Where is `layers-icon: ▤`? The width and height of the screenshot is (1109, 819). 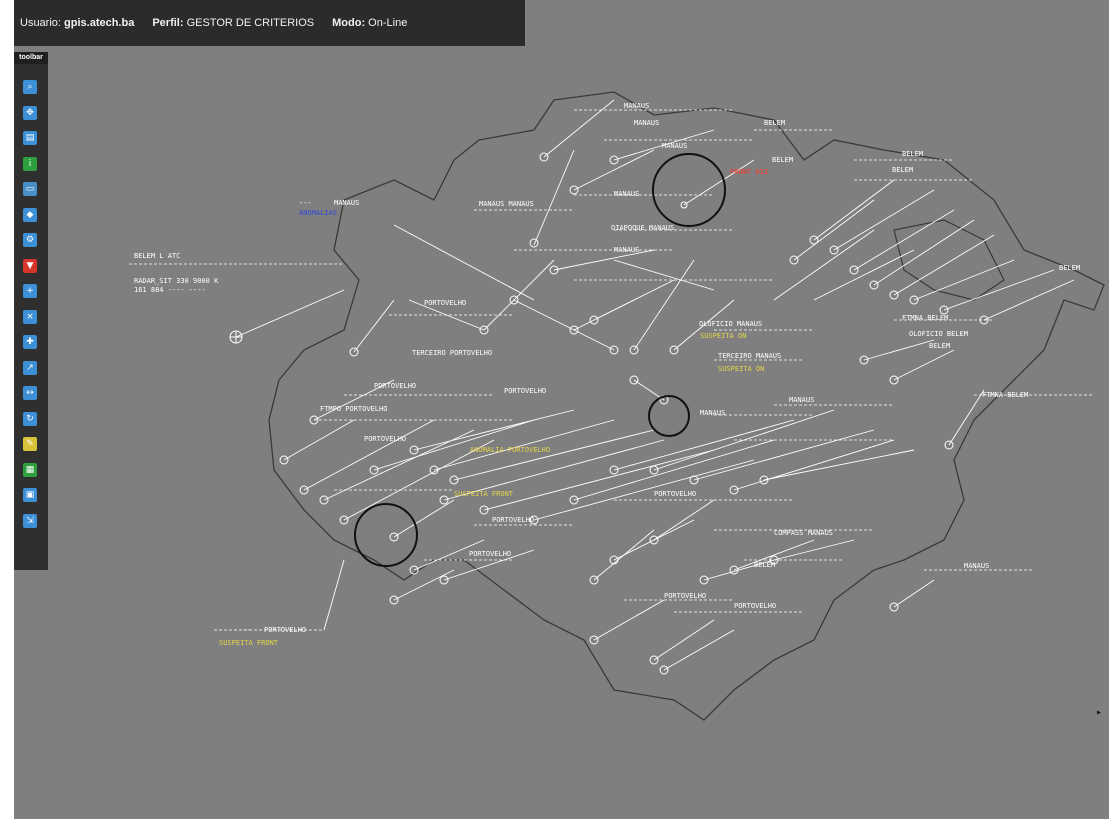 layers-icon: ▤ is located at coordinates (30, 138).